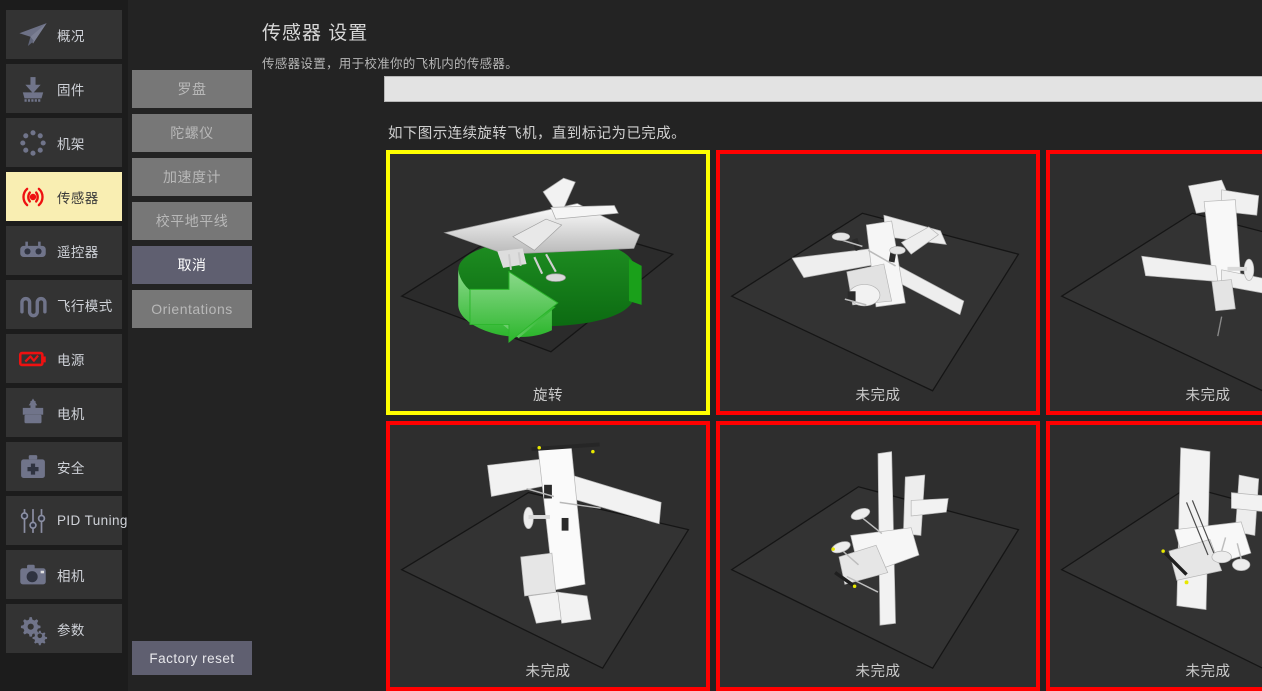  I want to click on aircraft-nose-down-illustration, so click(878, 282).